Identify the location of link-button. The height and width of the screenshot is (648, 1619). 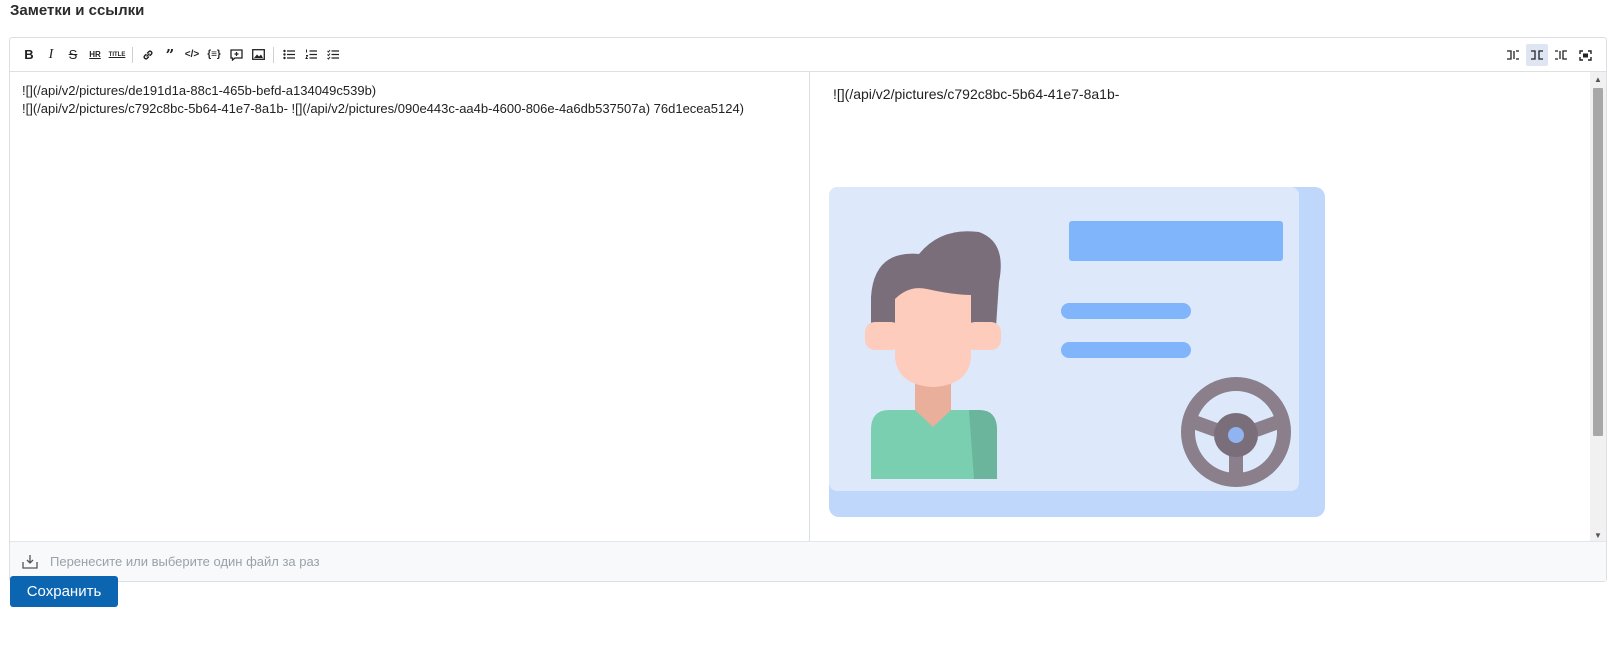
(148, 55).